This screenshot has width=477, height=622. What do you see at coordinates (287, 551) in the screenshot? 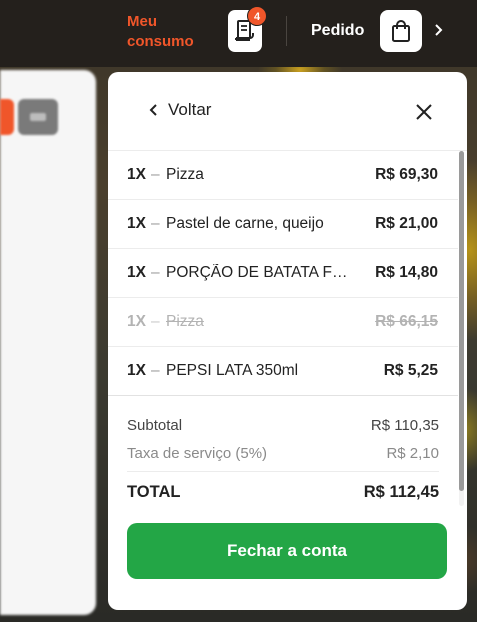
I see `close-bill-button: Fechar a conta` at bounding box center [287, 551].